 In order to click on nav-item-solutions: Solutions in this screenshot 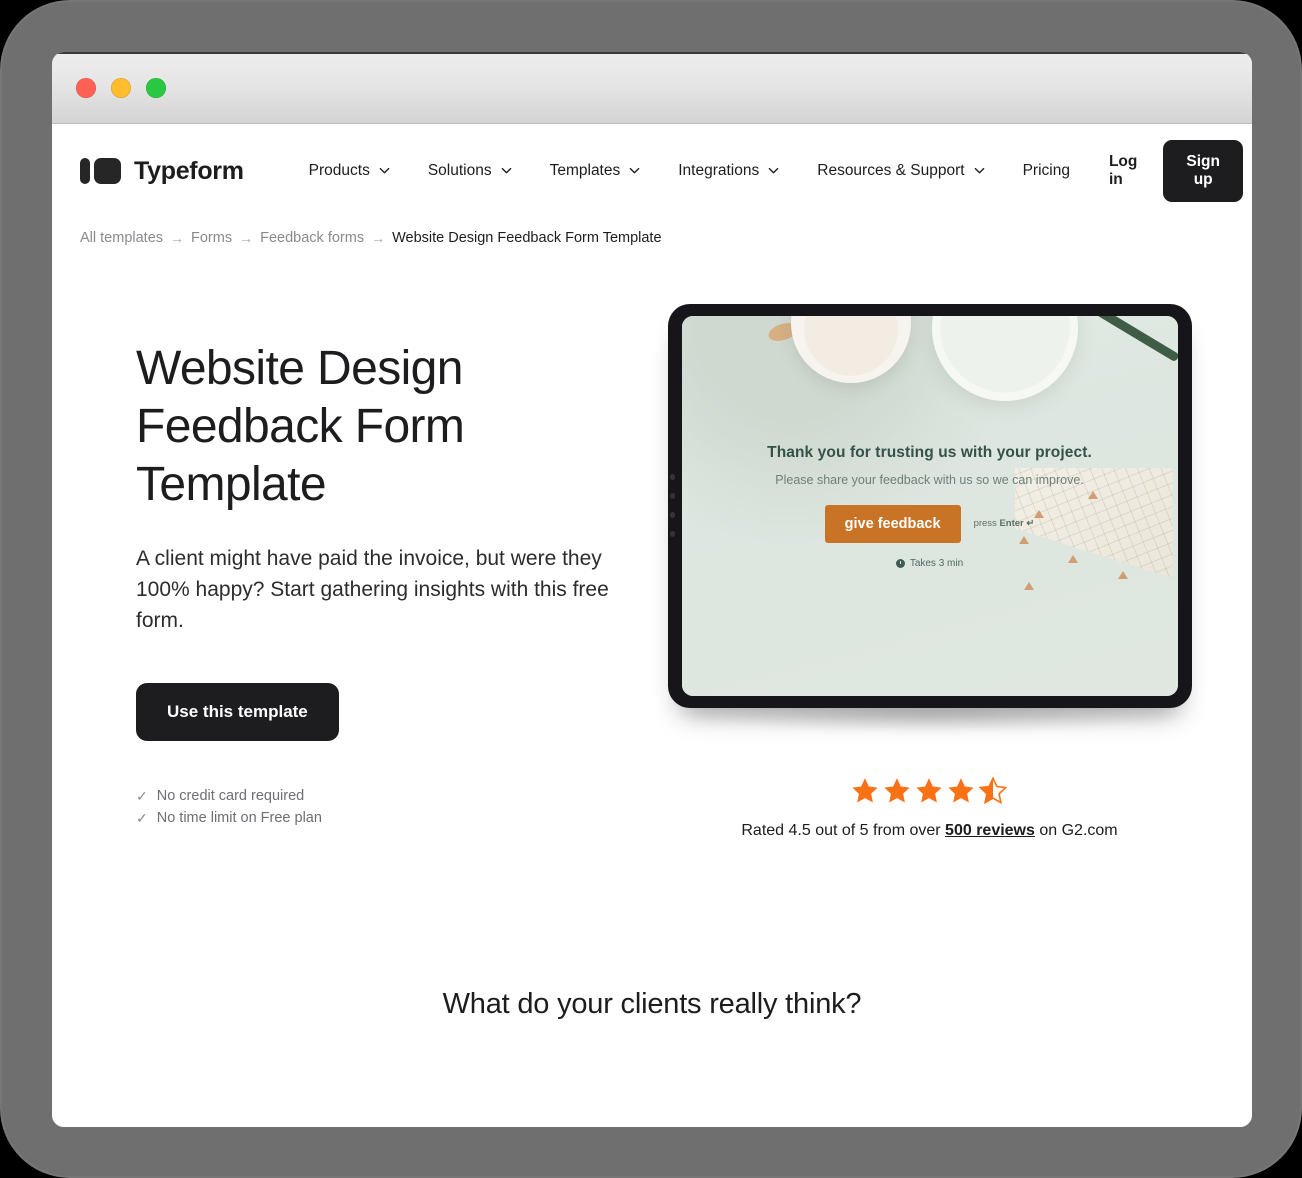, I will do `click(470, 171)`.